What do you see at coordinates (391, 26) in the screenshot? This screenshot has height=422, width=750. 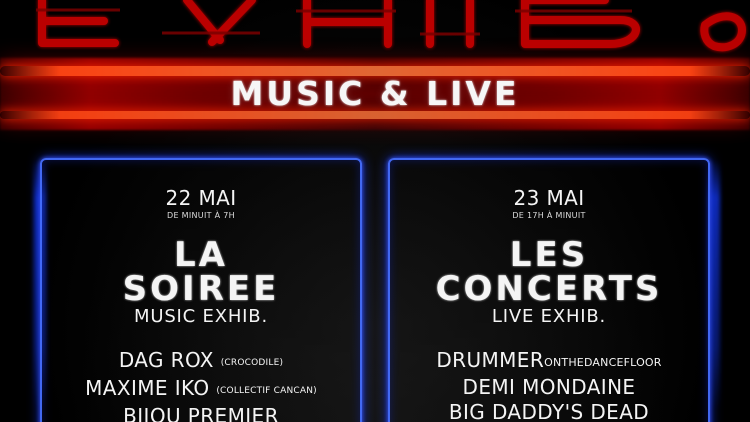 I see `exhib-logo` at bounding box center [391, 26].